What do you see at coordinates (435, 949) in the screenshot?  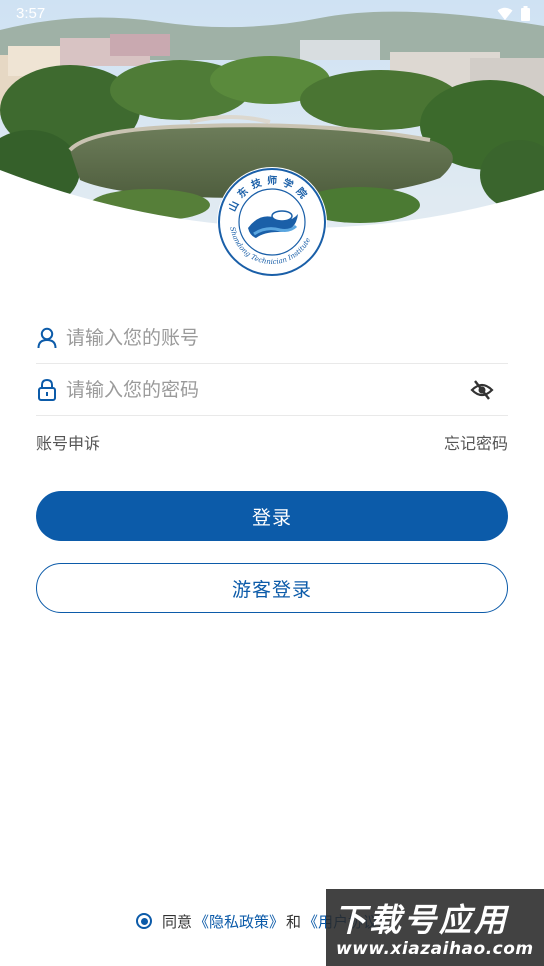 I see `watermark-url: www.xiazaihao.com` at bounding box center [435, 949].